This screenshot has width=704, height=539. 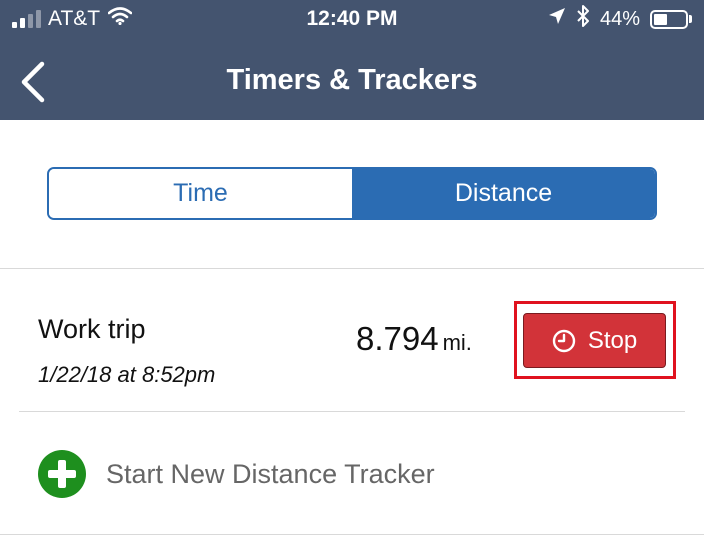 What do you see at coordinates (671, 19) in the screenshot?
I see `battery-icon` at bounding box center [671, 19].